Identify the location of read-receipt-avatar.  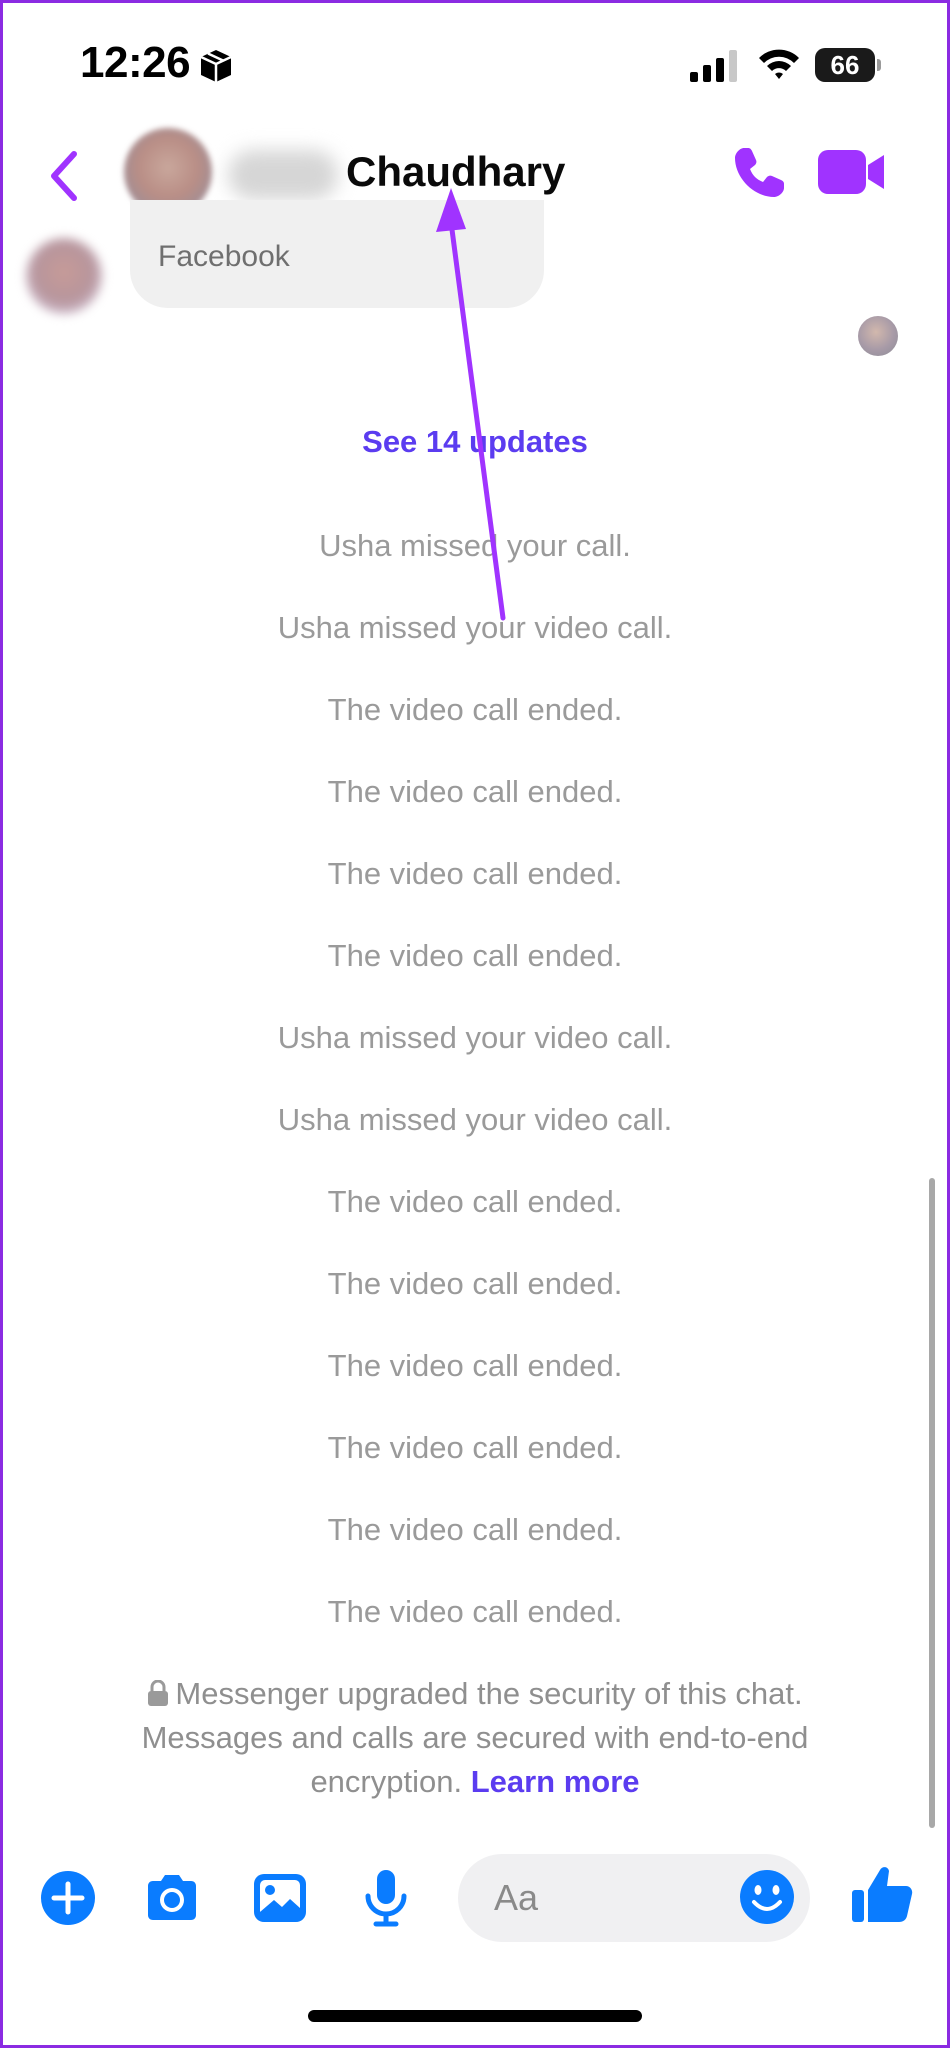
(878, 336).